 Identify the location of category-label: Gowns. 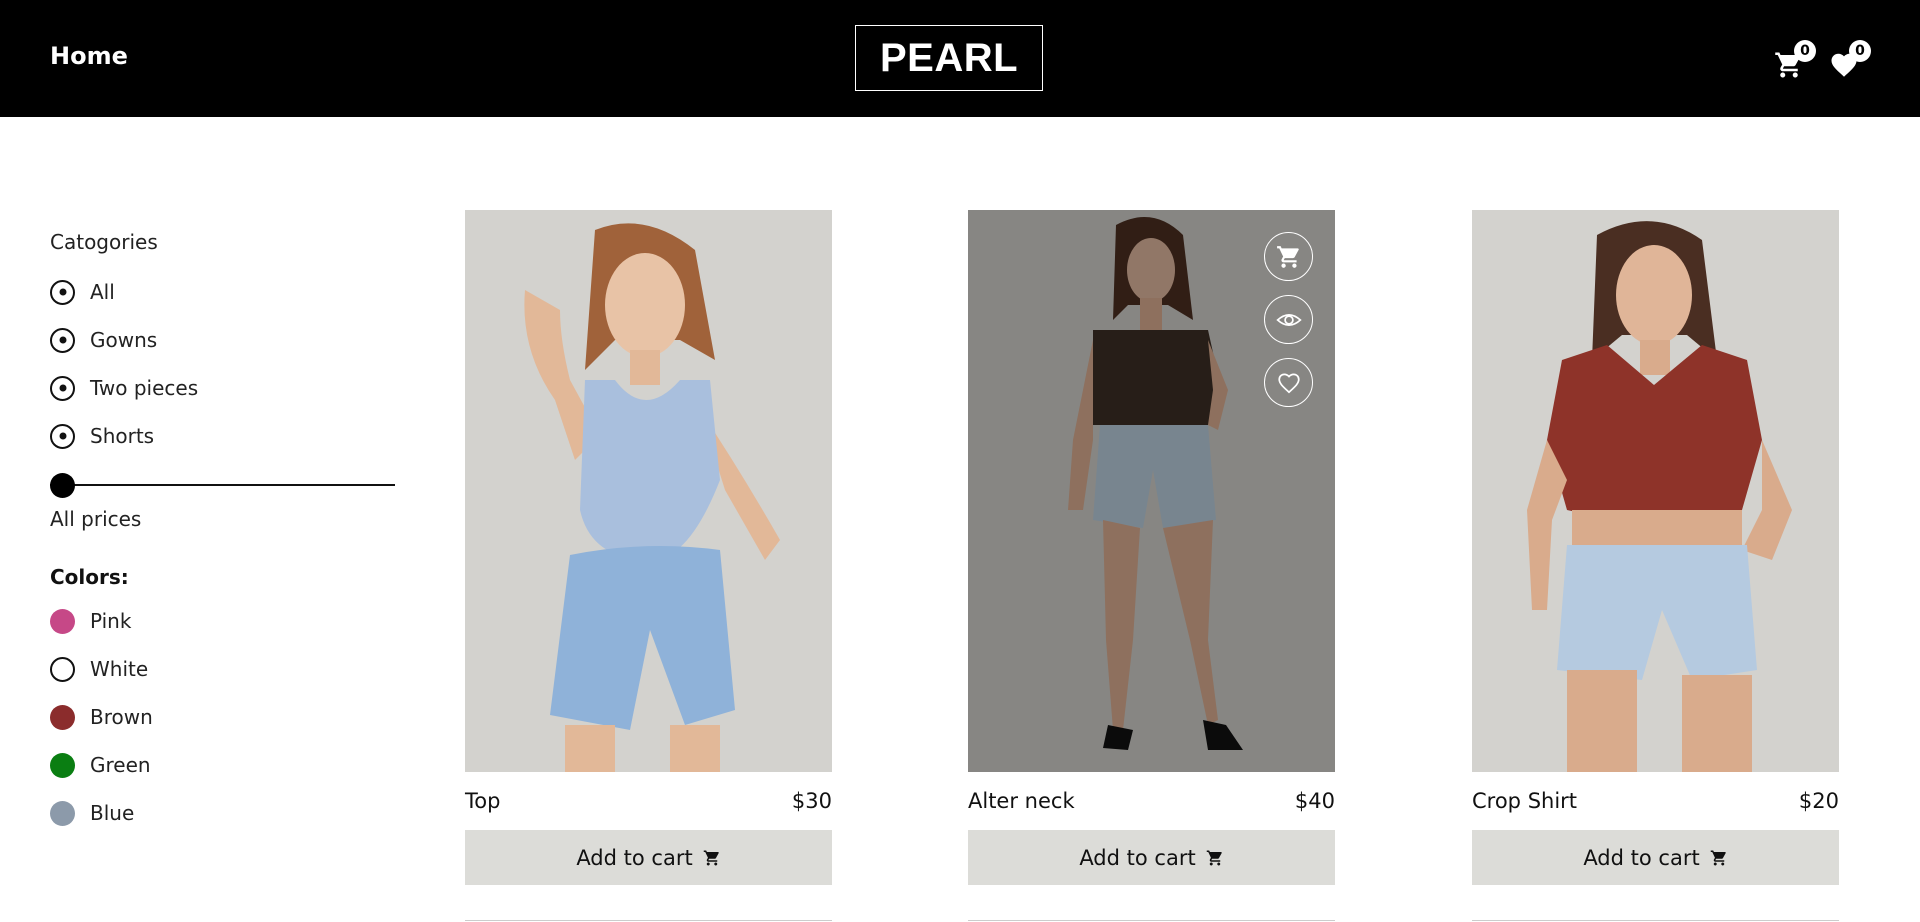
(124, 340).